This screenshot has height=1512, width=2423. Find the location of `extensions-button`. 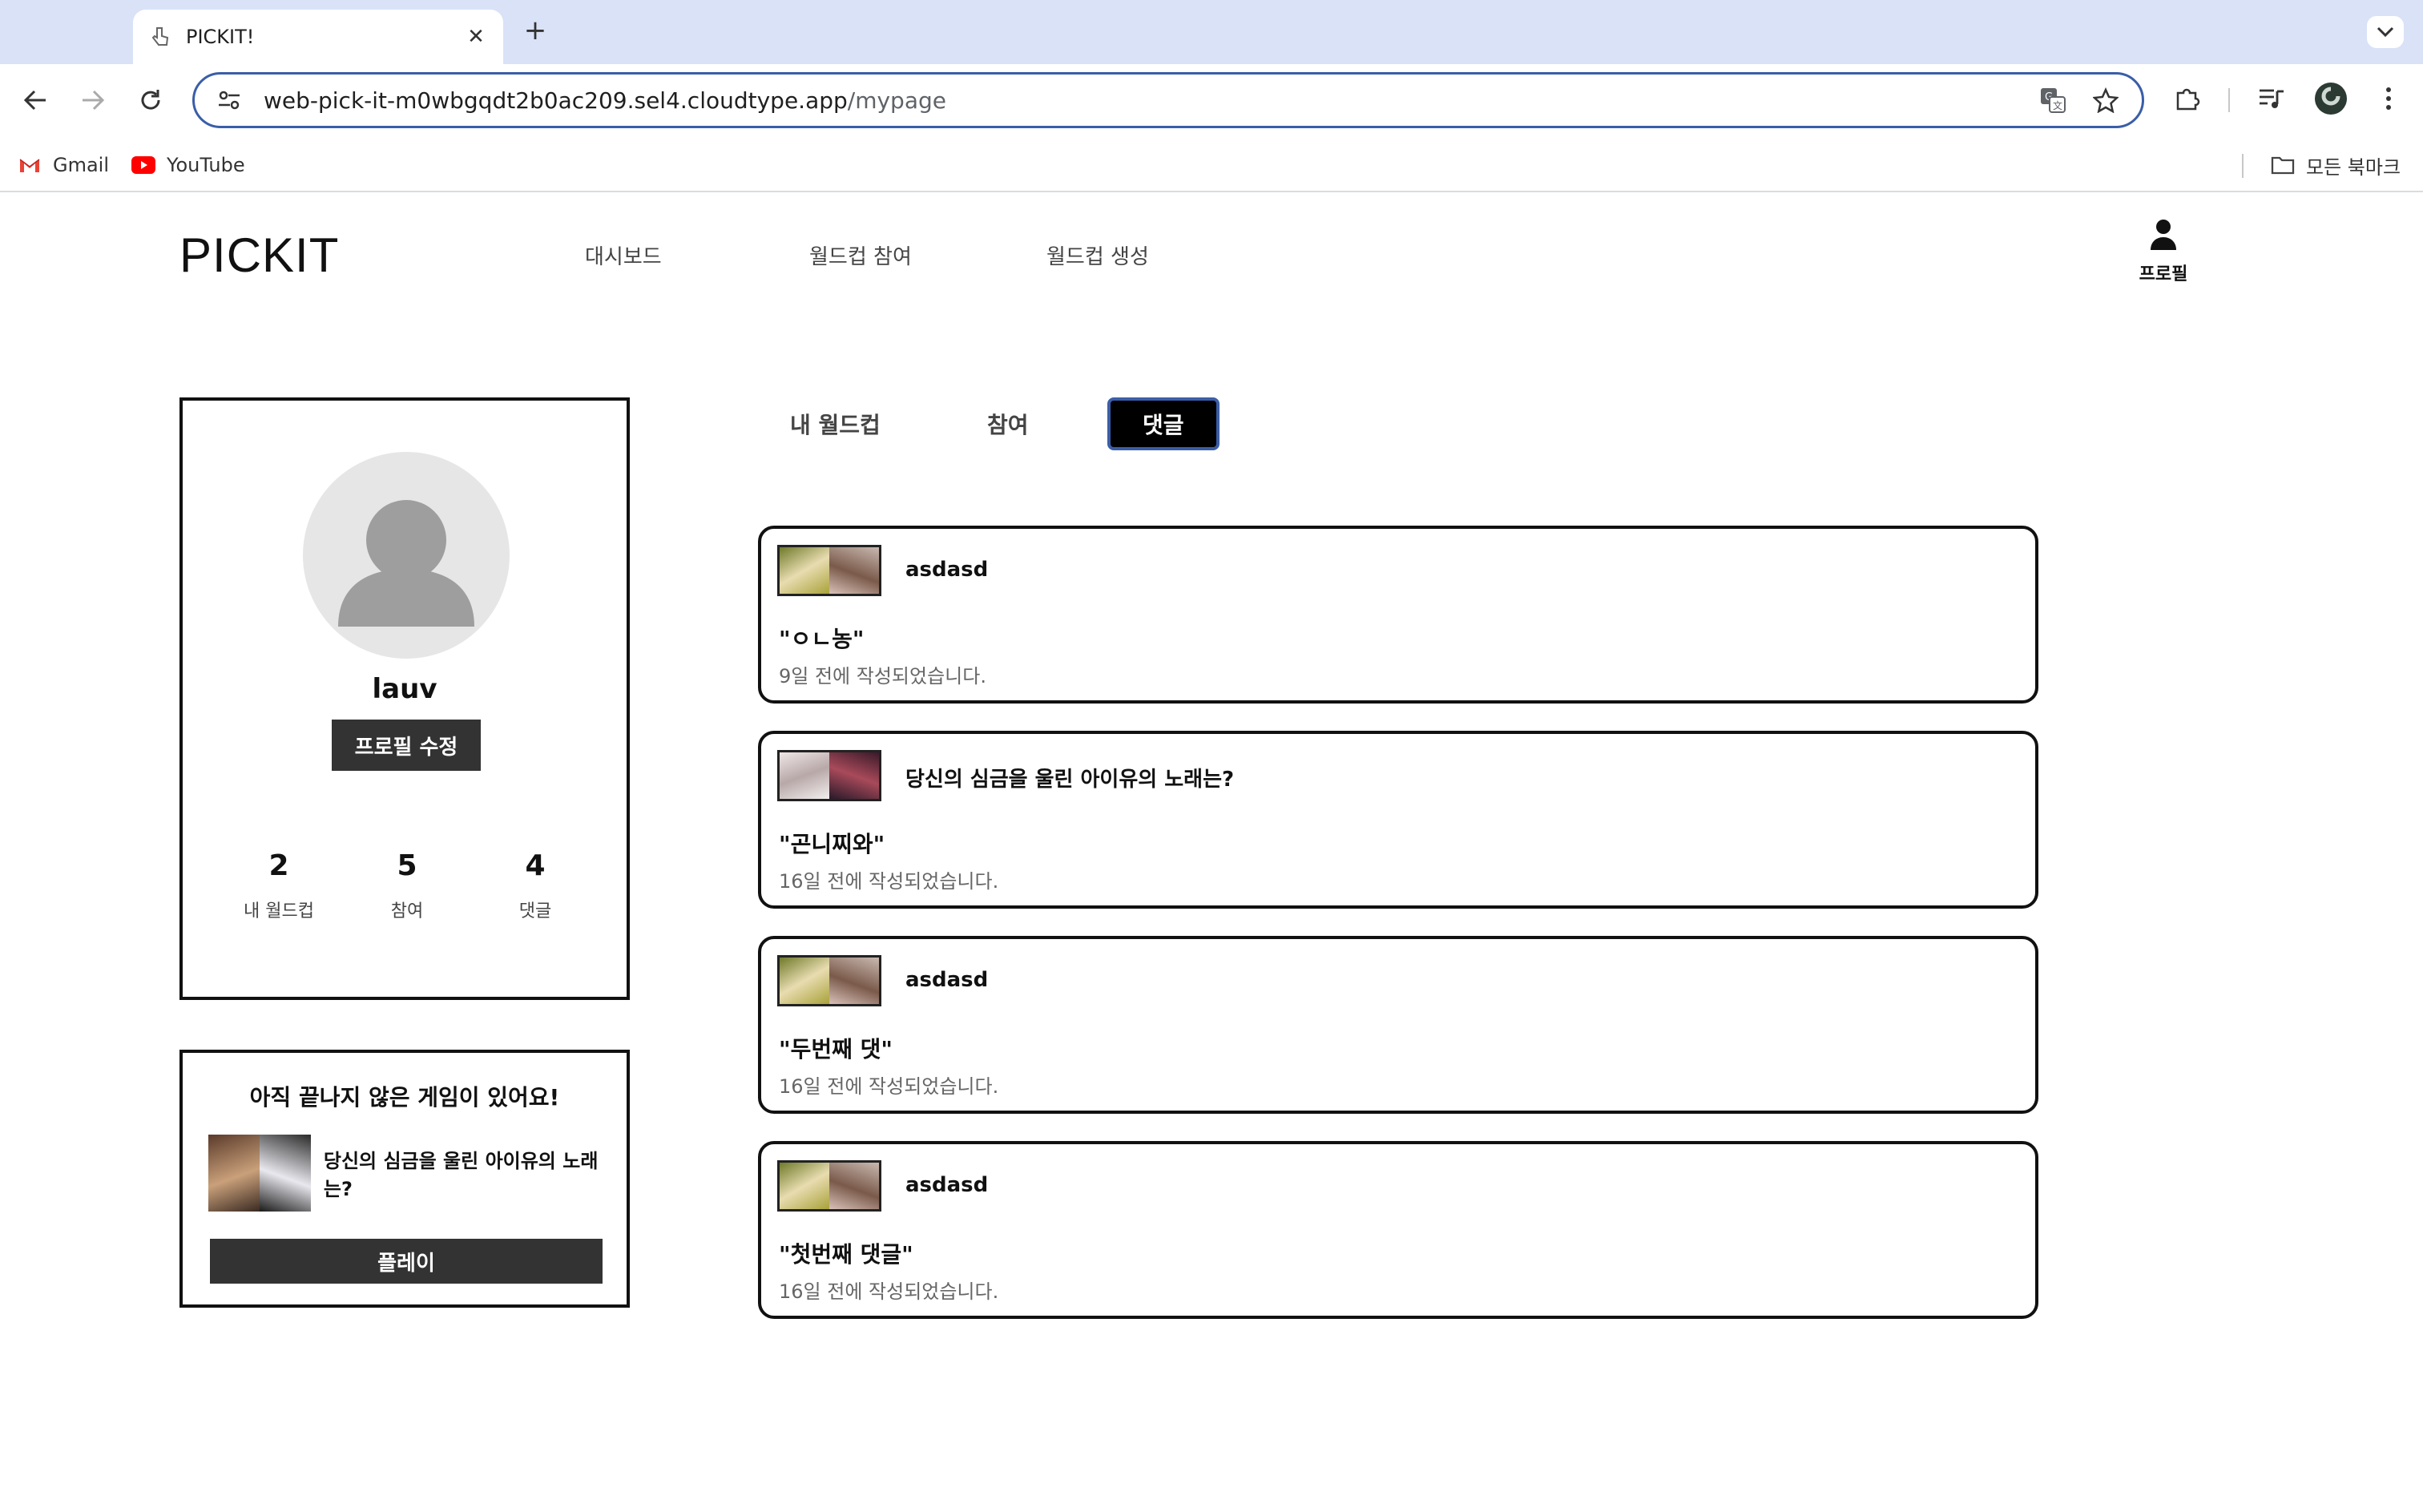

extensions-button is located at coordinates (2186, 98).